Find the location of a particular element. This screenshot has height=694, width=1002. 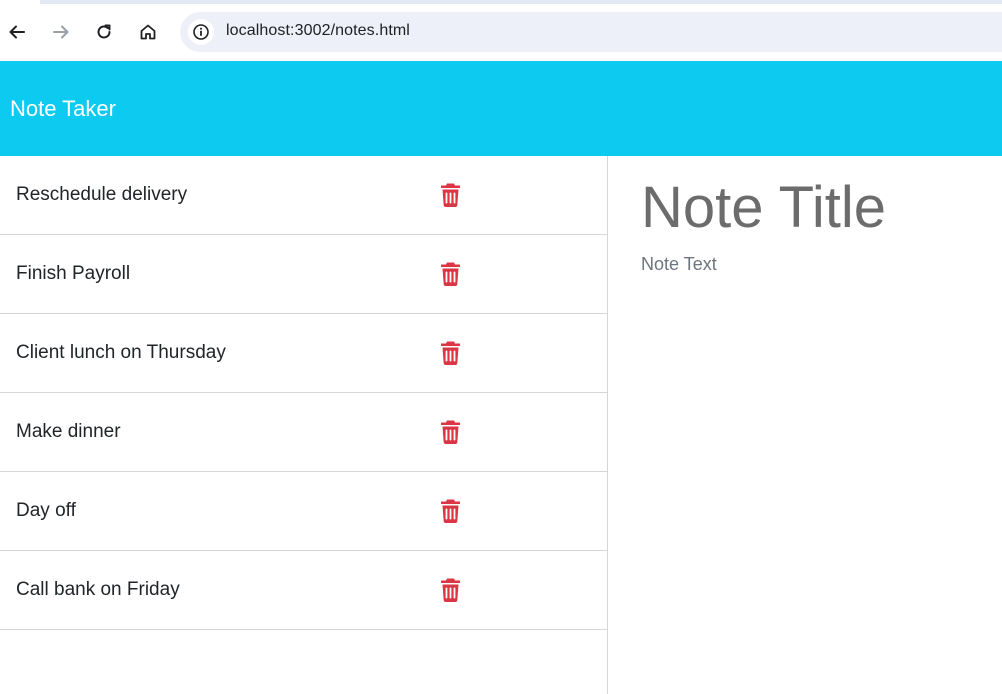

info-icon is located at coordinates (201, 32).